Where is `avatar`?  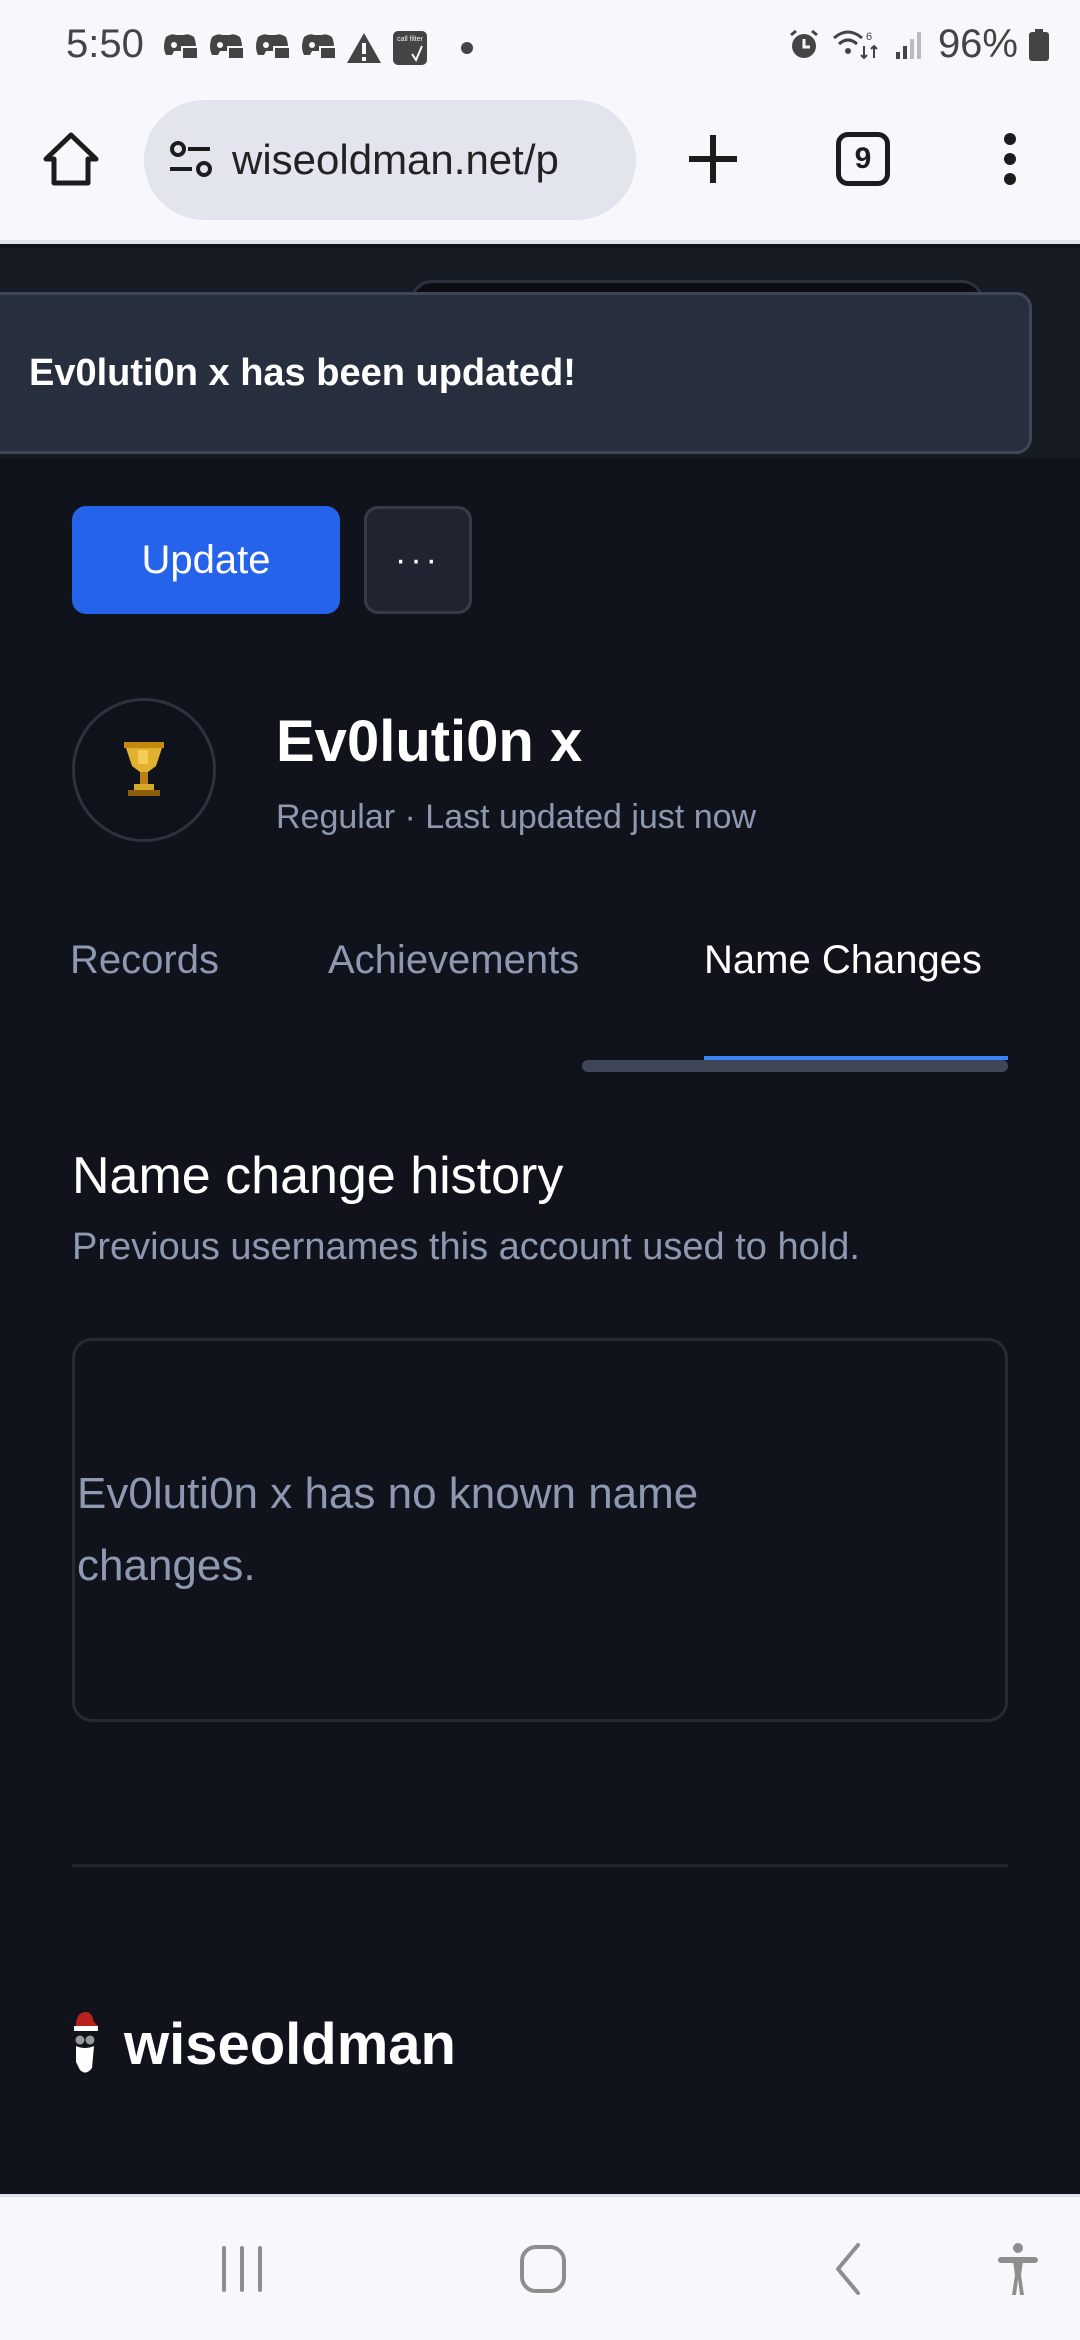
avatar is located at coordinates (144, 770).